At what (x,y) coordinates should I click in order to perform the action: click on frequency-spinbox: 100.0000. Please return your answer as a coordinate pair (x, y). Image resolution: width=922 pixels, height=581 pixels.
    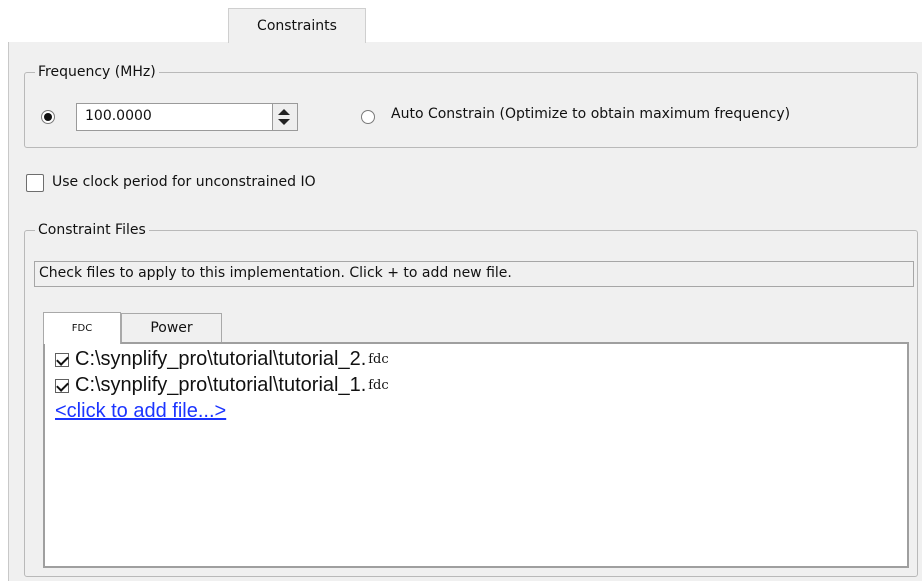
    Looking at the image, I should click on (187, 117).